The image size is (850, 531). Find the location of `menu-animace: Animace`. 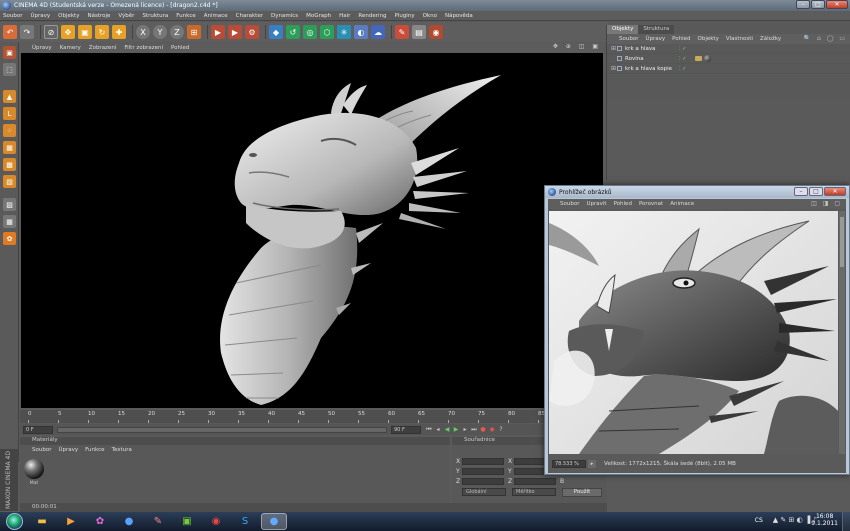

menu-animace: Animace is located at coordinates (216, 16).